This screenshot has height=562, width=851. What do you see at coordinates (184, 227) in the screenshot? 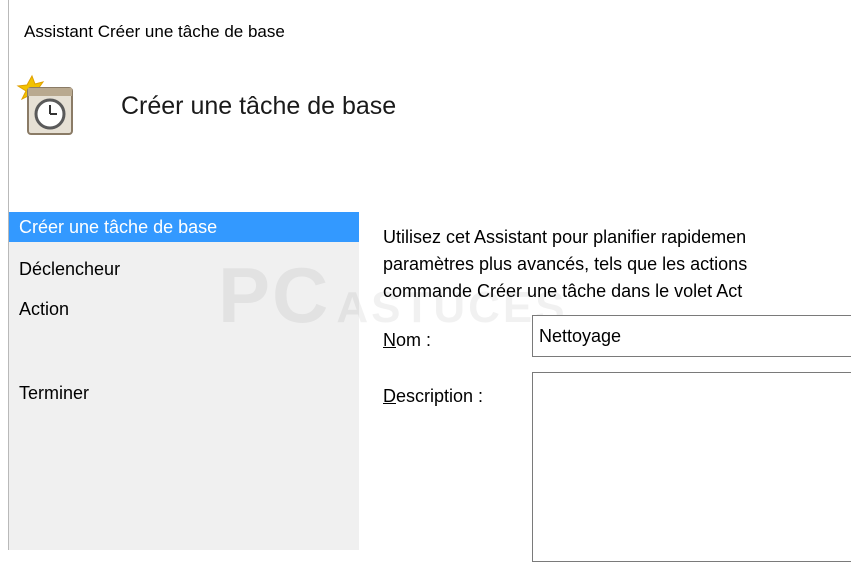
I see `step-create-basic-task: Créer une tâche de base` at bounding box center [184, 227].